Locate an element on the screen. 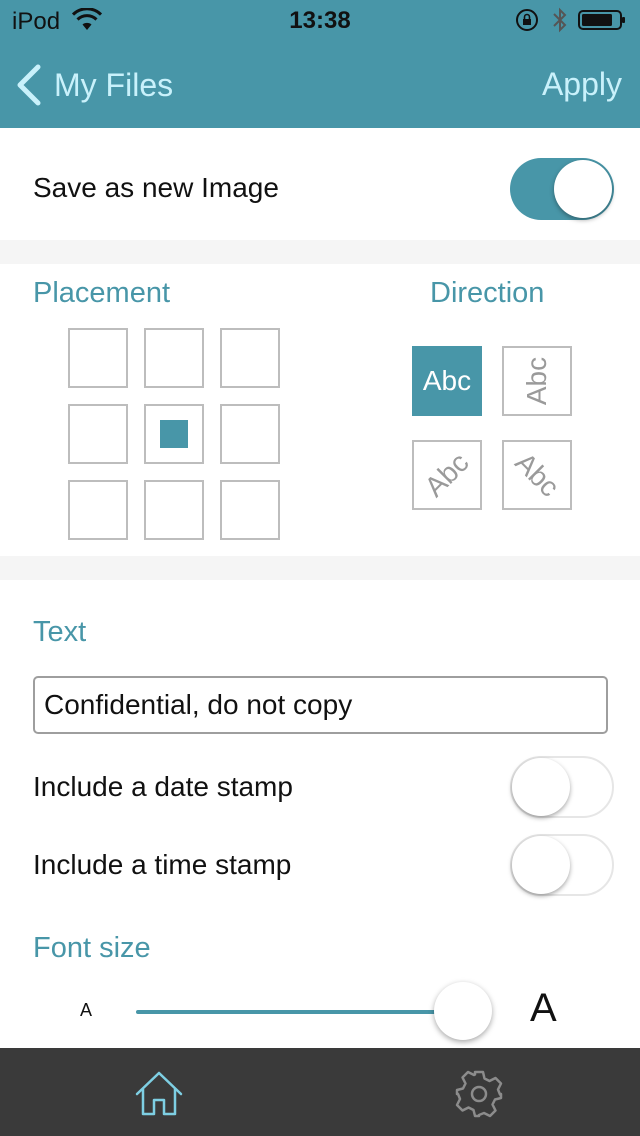 This screenshot has width=640, height=1136. orientation-lock-icon is located at coordinates (527, 20).